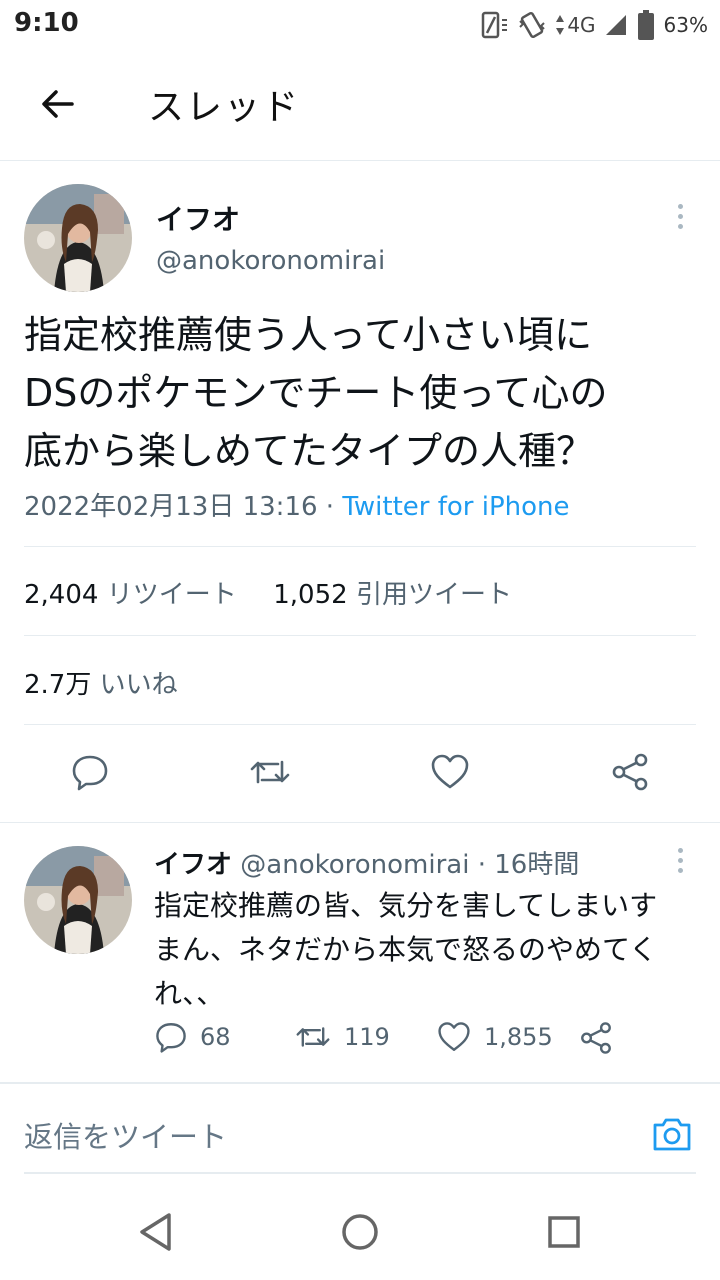 The width and height of the screenshot is (720, 1280). Describe the element at coordinates (342, 1037) in the screenshot. I see `reply-retweet-button: 119` at that location.